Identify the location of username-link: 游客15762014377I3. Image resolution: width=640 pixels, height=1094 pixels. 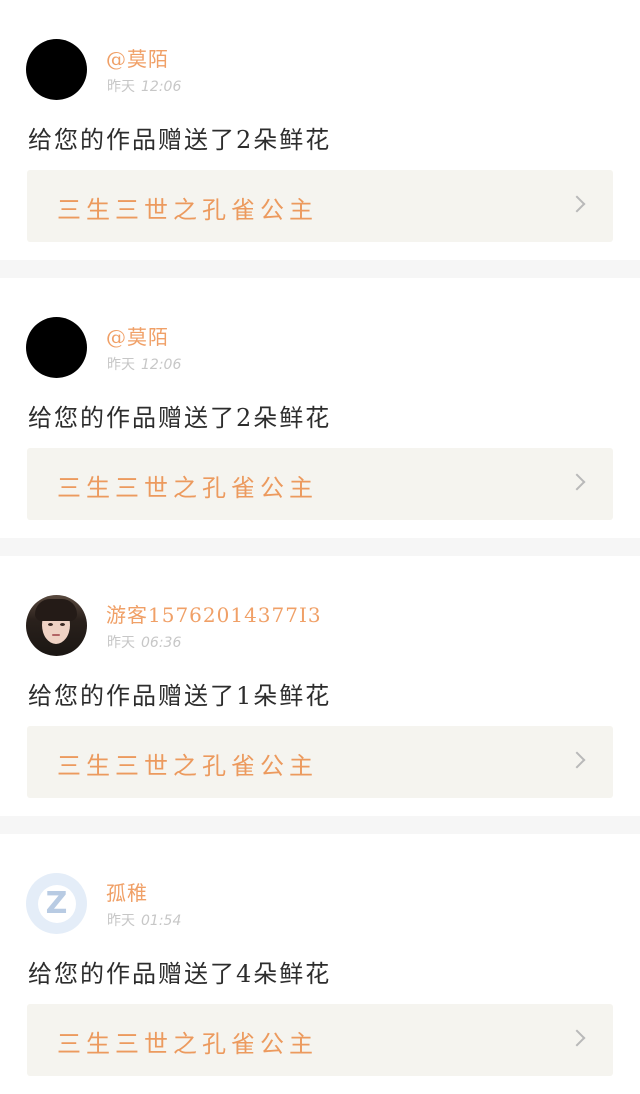
(214, 613).